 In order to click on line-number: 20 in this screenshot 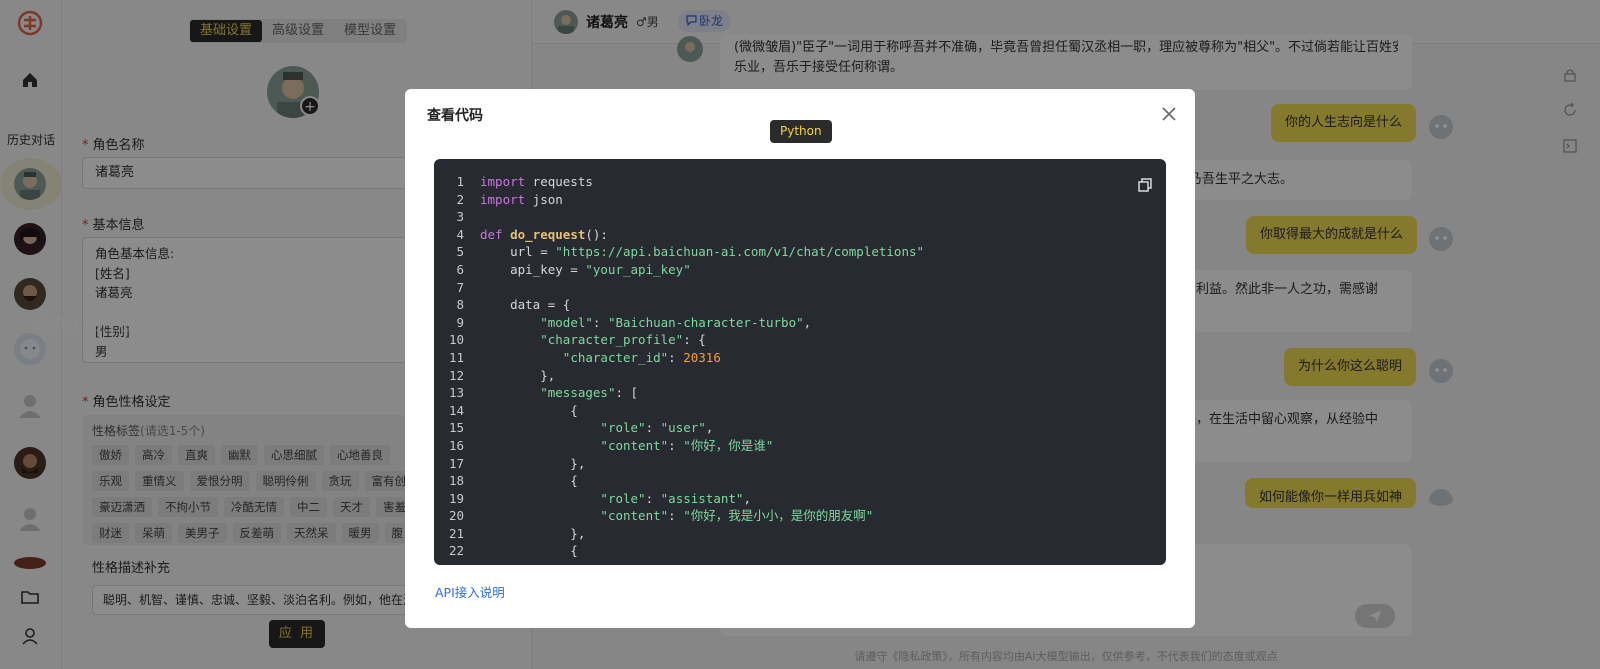, I will do `click(456, 516)`.